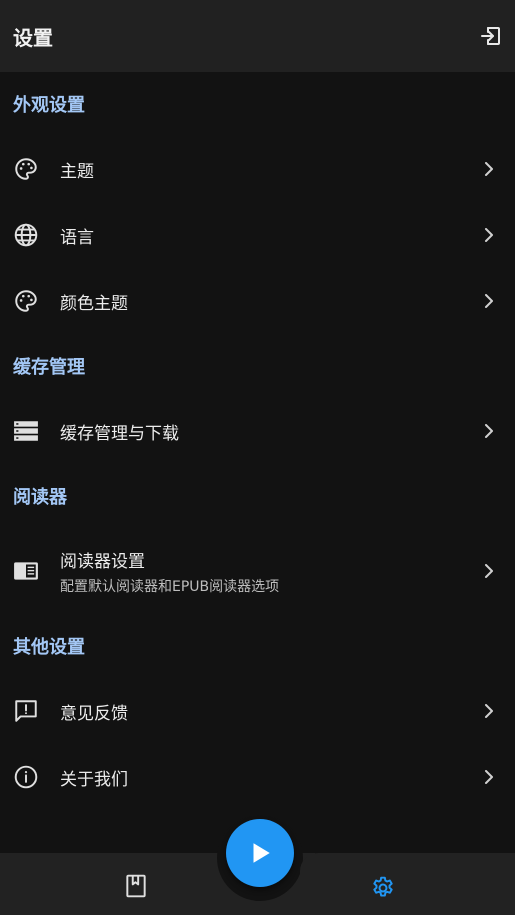 This screenshot has height=915, width=515. I want to click on setting-theme: 主题, so click(257, 169).